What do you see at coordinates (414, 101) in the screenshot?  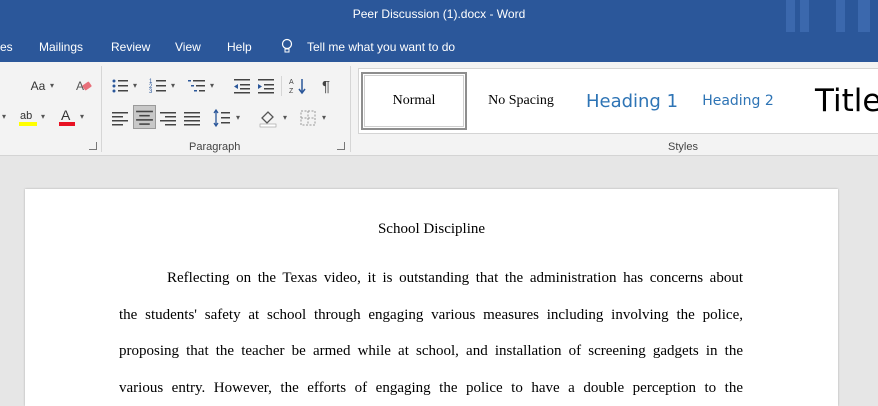 I see `style-normal: Normal` at bounding box center [414, 101].